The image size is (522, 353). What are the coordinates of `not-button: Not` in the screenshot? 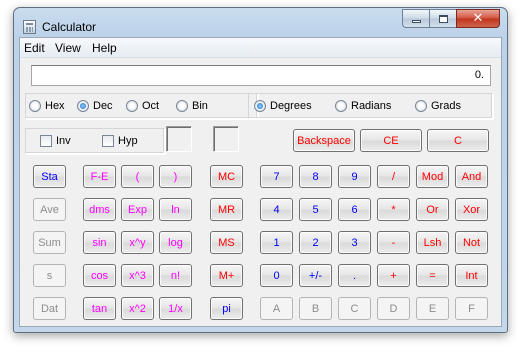 It's located at (471, 242).